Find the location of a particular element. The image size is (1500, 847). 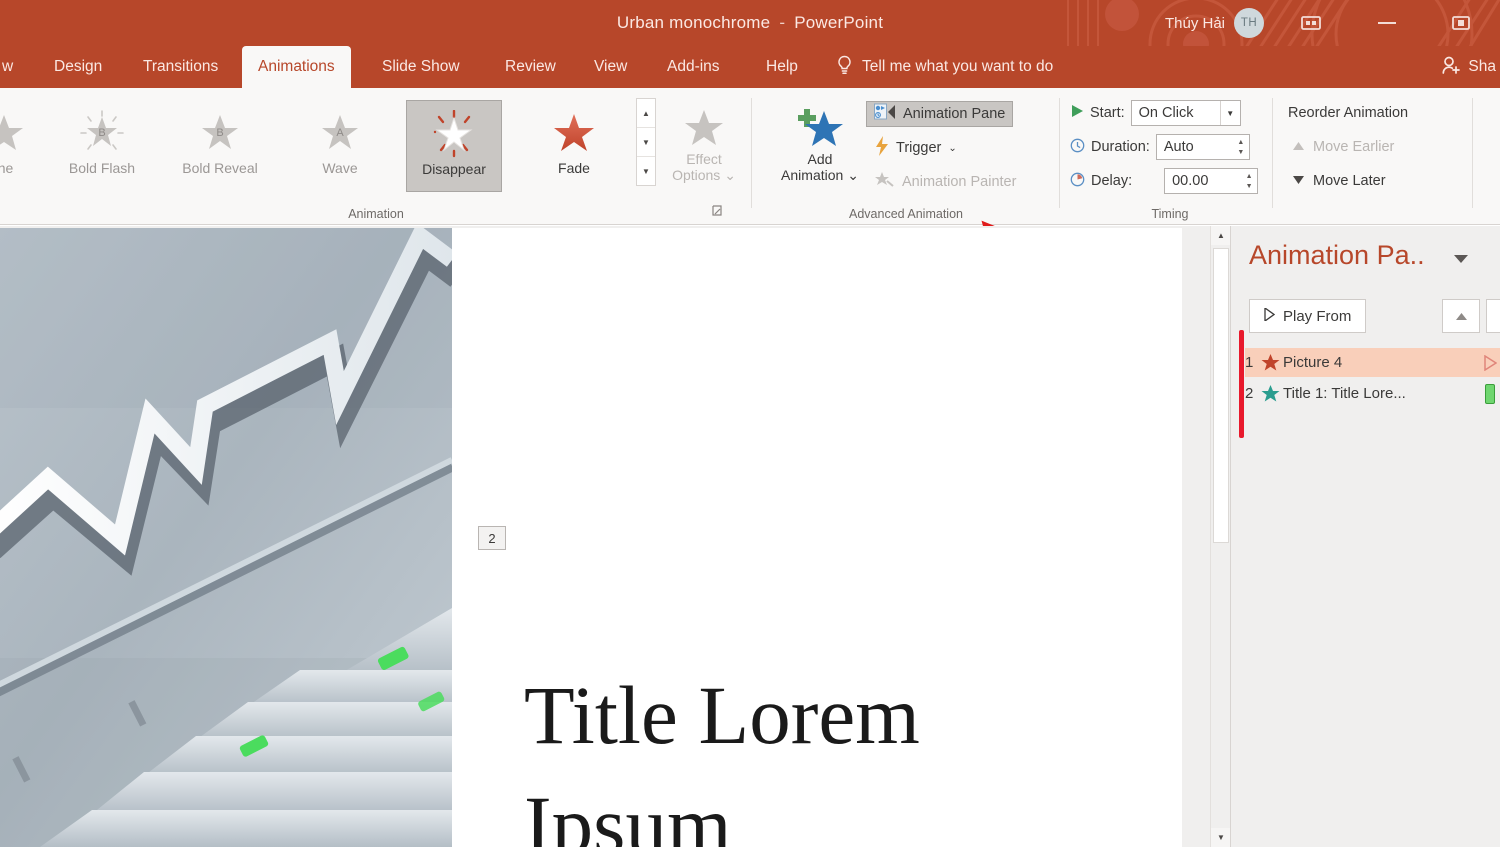

move-later-button: Move Later is located at coordinates (1339, 181).